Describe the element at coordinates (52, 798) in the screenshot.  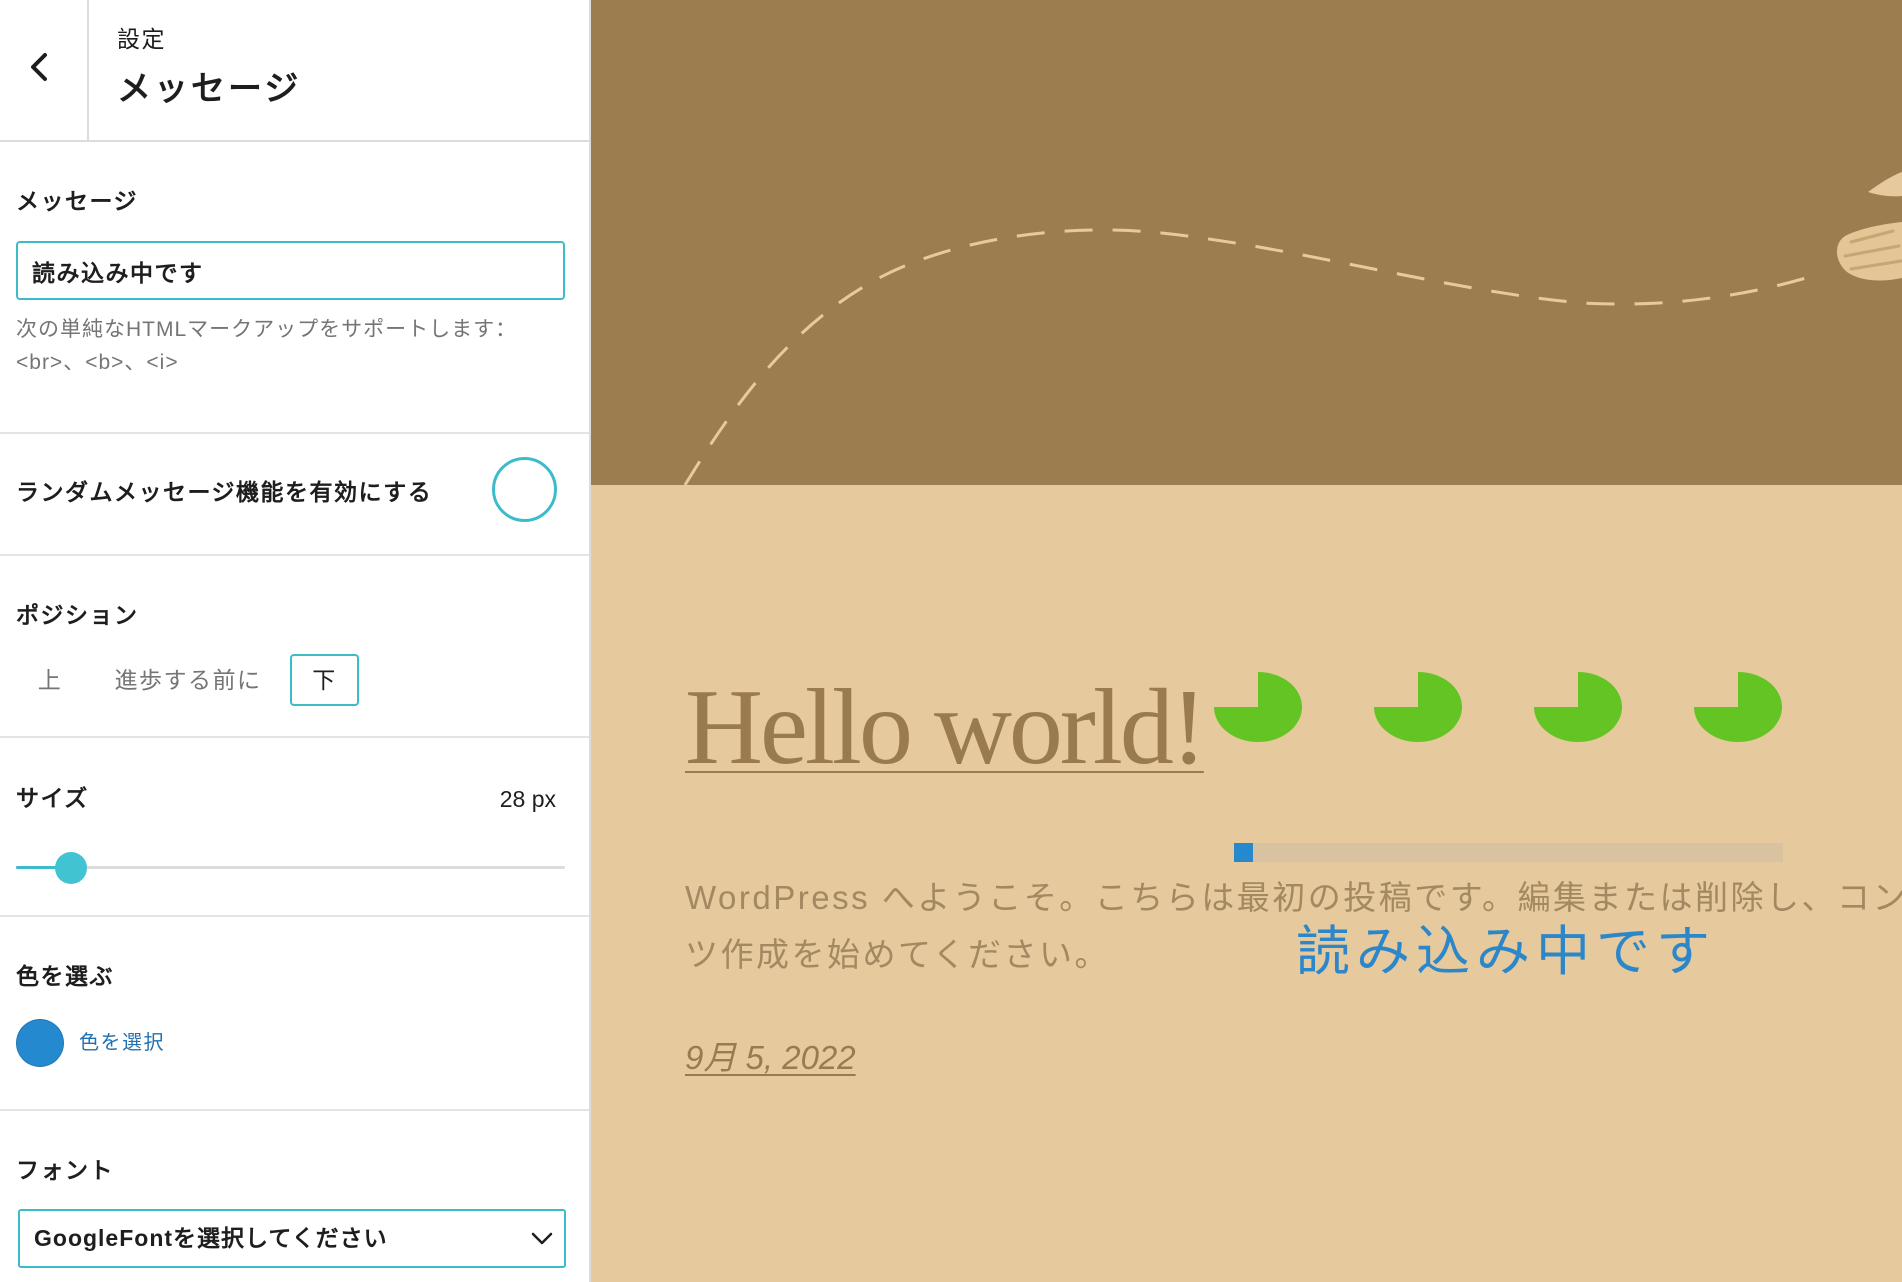
I see `size-label: サイズ` at that location.